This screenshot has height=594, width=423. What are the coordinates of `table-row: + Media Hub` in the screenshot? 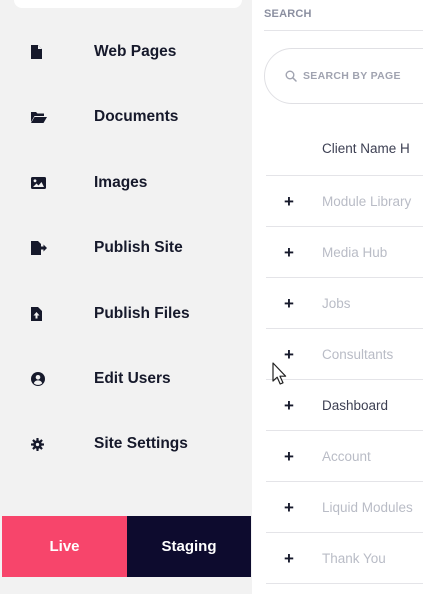 It's located at (344, 252).